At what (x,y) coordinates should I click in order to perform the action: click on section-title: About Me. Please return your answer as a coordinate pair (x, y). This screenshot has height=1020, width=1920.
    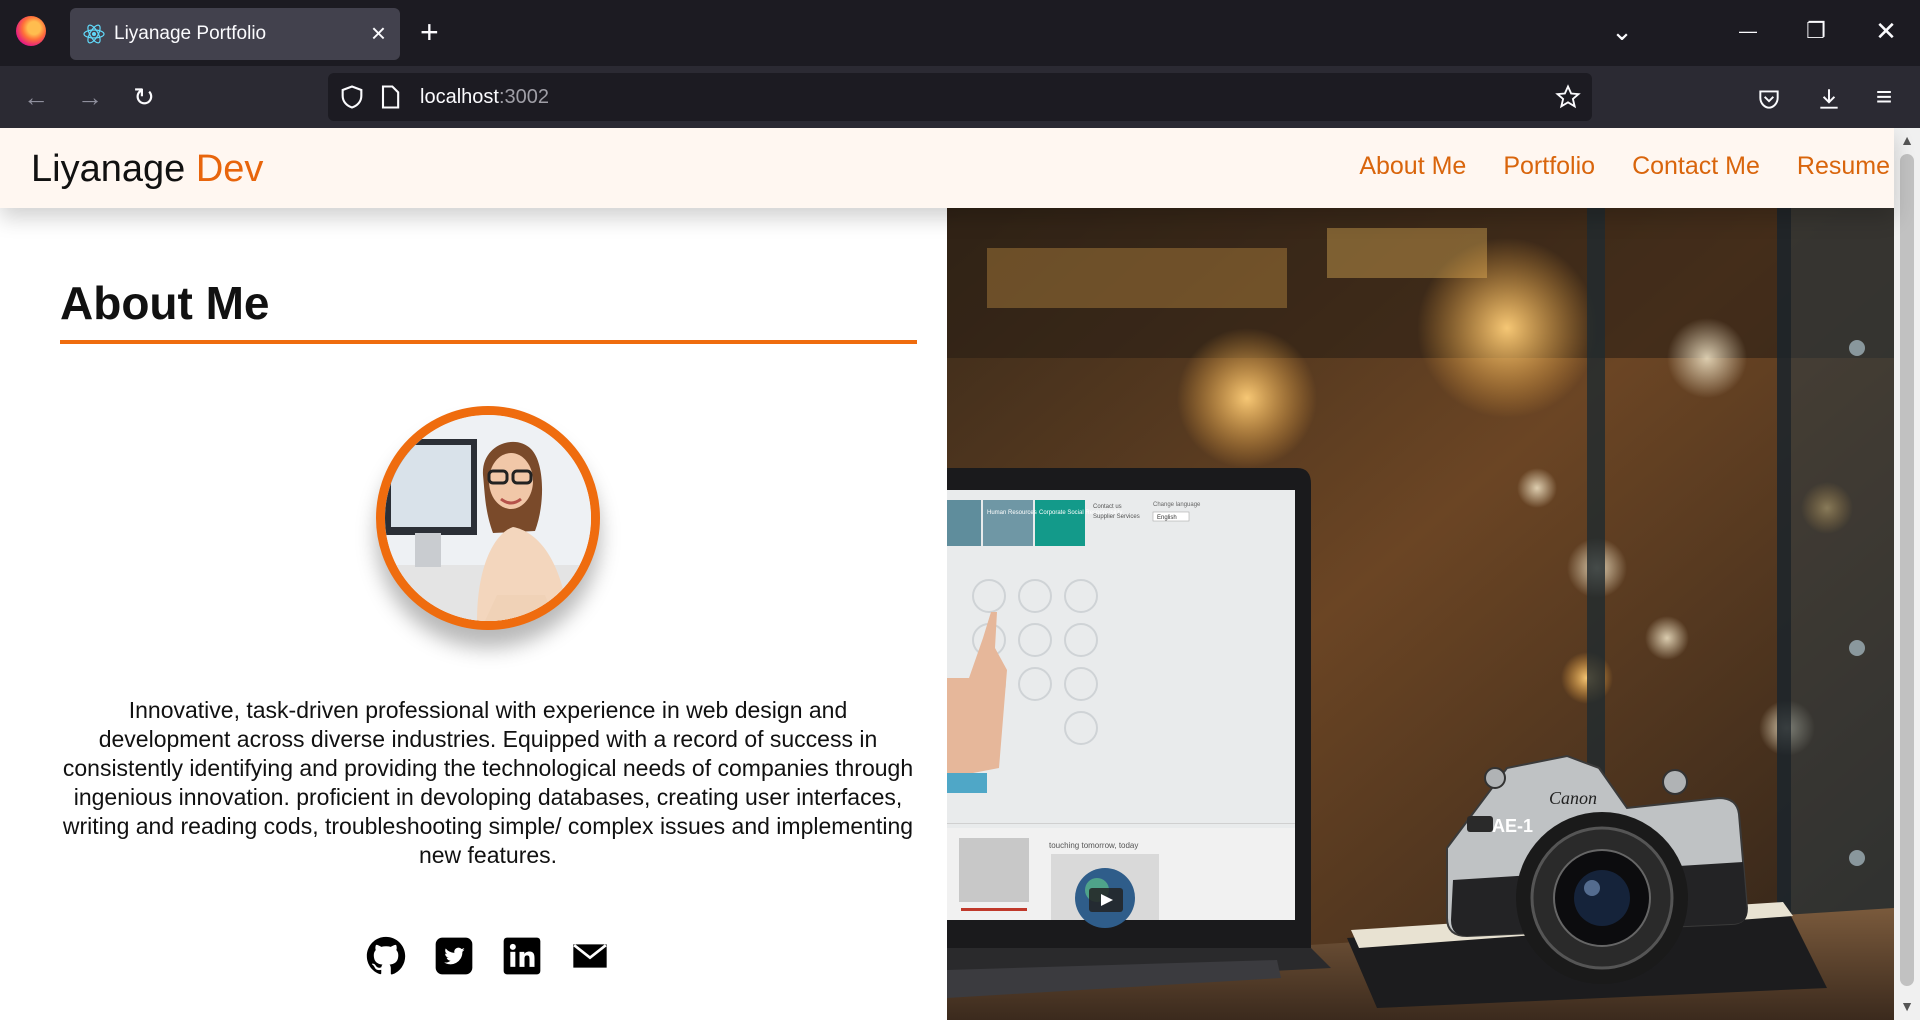
    Looking at the image, I should click on (165, 303).